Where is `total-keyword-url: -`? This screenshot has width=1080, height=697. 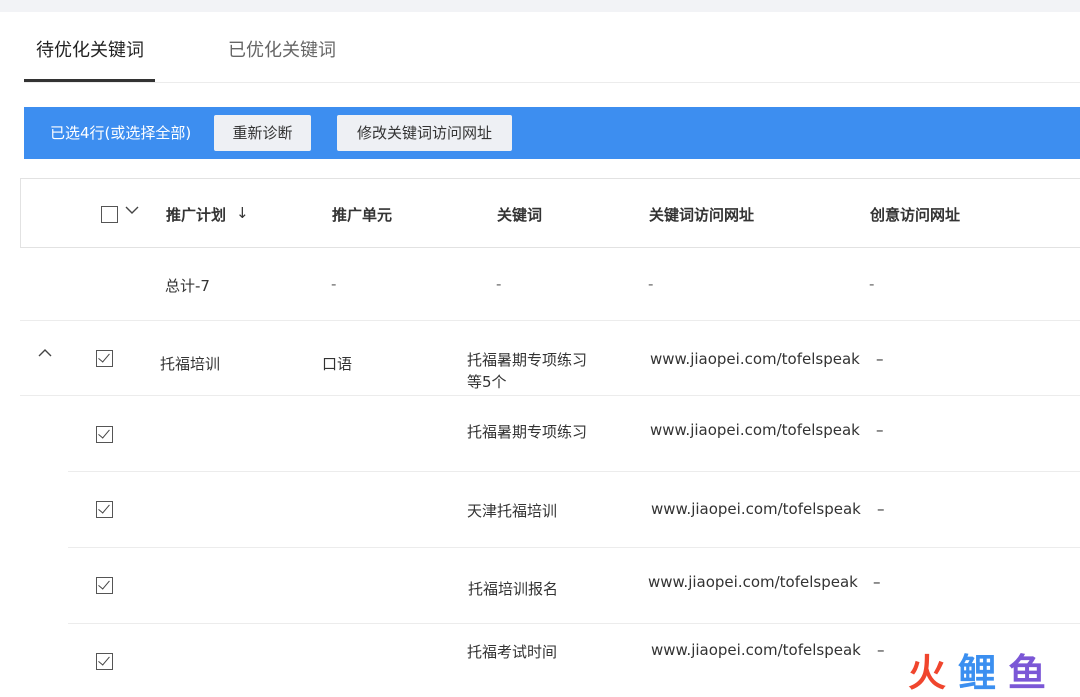 total-keyword-url: - is located at coordinates (651, 284).